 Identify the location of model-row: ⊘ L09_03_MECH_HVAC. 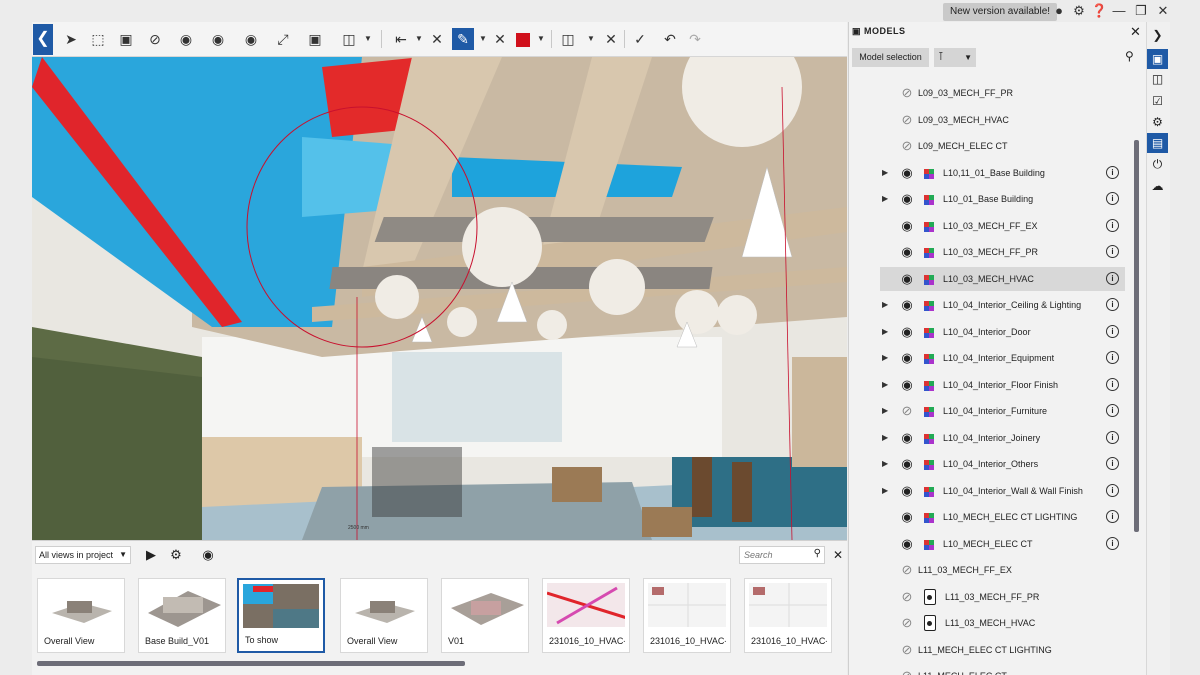
(1002, 120).